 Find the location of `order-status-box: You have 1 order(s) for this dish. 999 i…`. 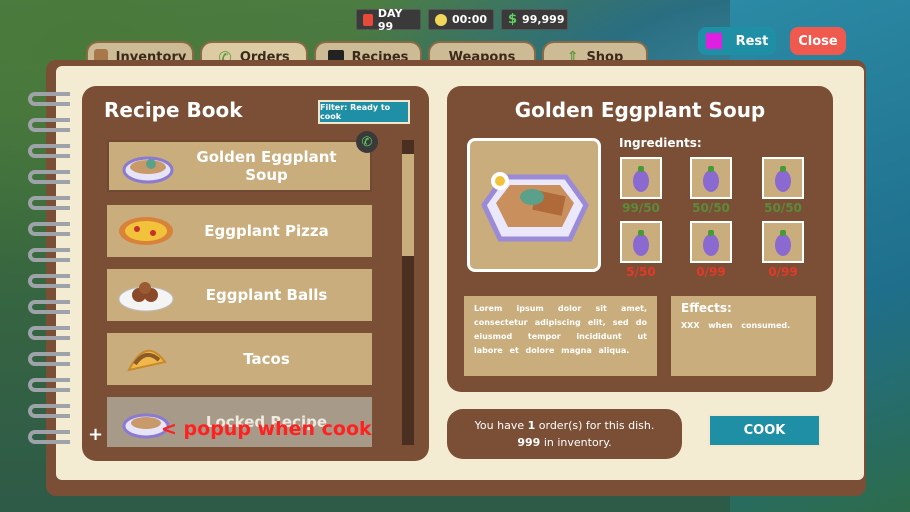

order-status-box: You have 1 order(s) for this dish. 999 i… is located at coordinates (564, 434).